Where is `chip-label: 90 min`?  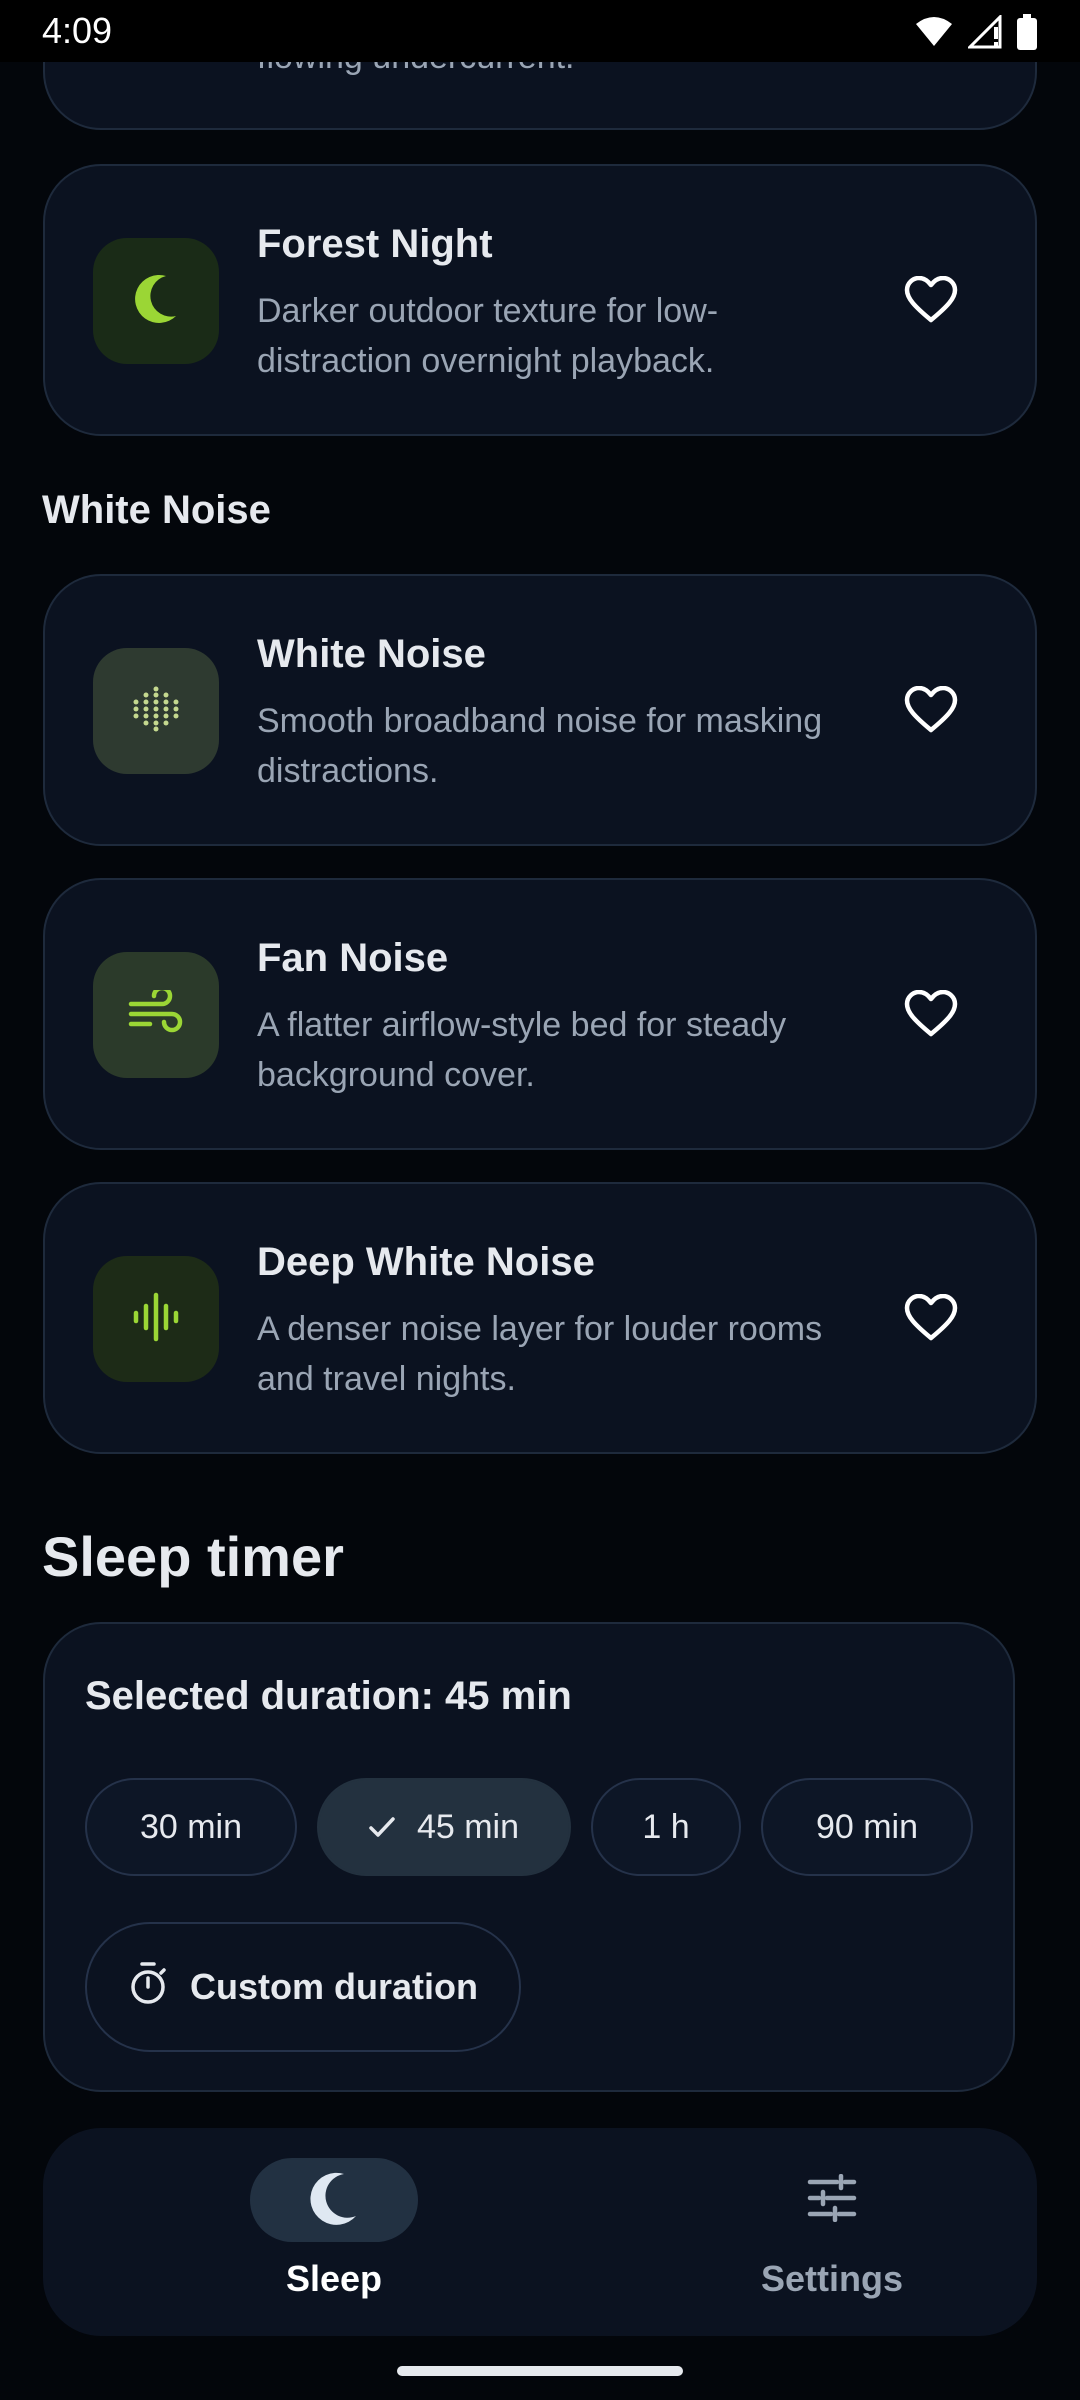 chip-label: 90 min is located at coordinates (867, 1826).